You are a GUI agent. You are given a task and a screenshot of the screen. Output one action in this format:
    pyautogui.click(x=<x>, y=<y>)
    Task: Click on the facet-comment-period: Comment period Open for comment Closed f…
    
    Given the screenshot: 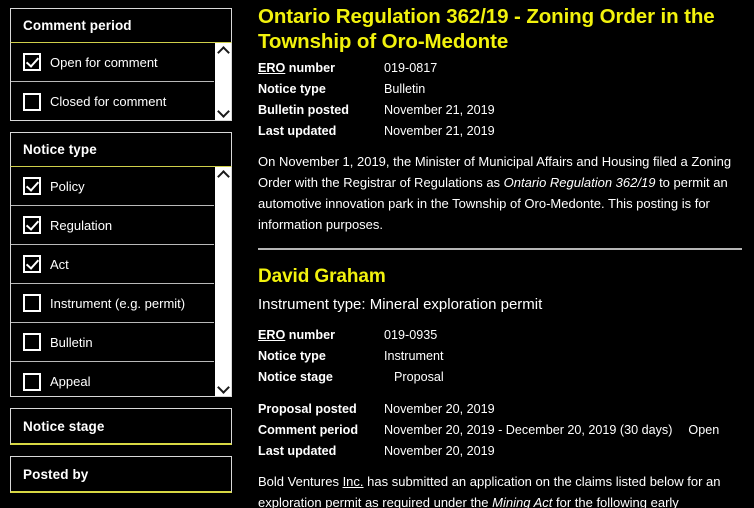 What is the action you would take?
    pyautogui.click(x=121, y=64)
    